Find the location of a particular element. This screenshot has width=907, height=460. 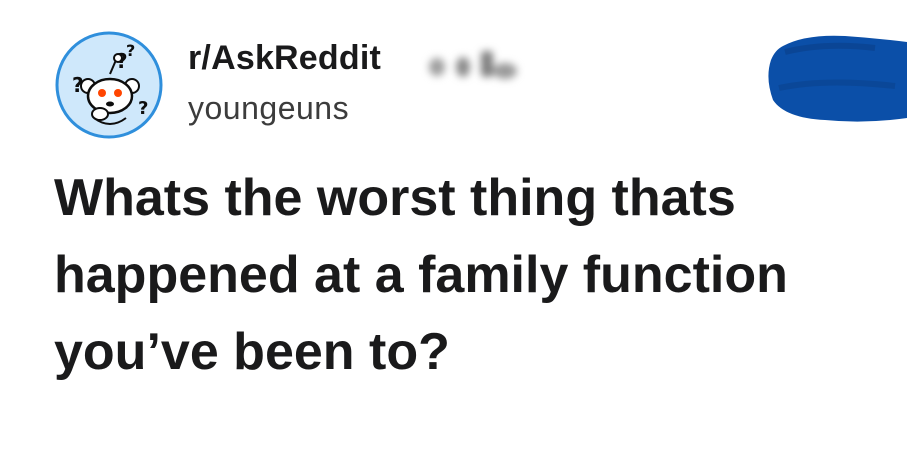

askreddit-snoo-icon: ? ? ? ? is located at coordinates (109, 85).